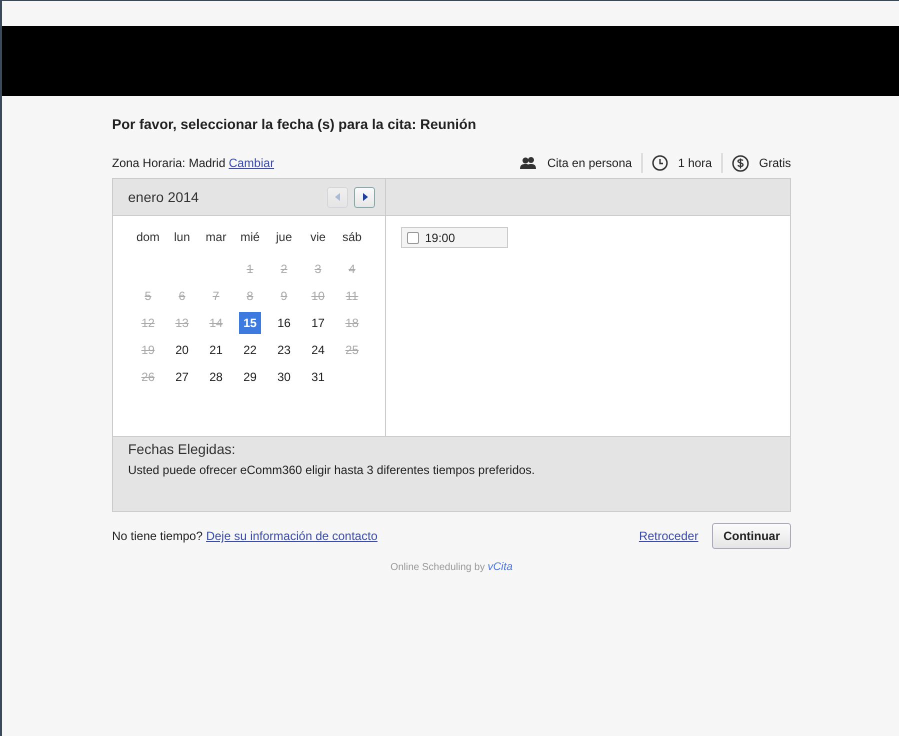  What do you see at coordinates (352, 269) in the screenshot?
I see `calendar-day: 4` at bounding box center [352, 269].